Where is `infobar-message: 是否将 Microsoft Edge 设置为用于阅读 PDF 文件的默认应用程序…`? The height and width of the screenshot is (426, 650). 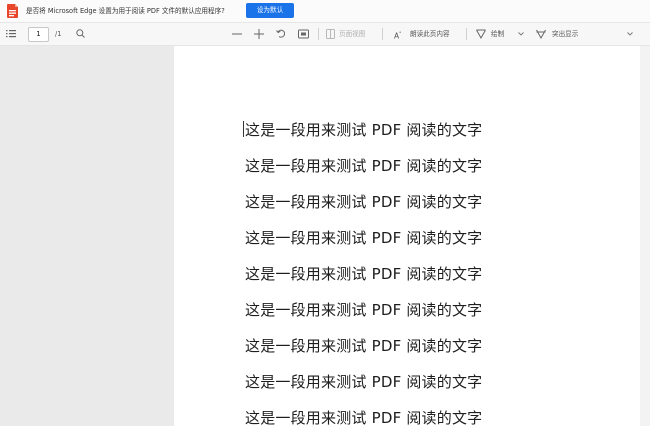 infobar-message: 是否将 Microsoft Edge 设置为用于阅读 PDF 文件的默认应用程序… is located at coordinates (125, 11).